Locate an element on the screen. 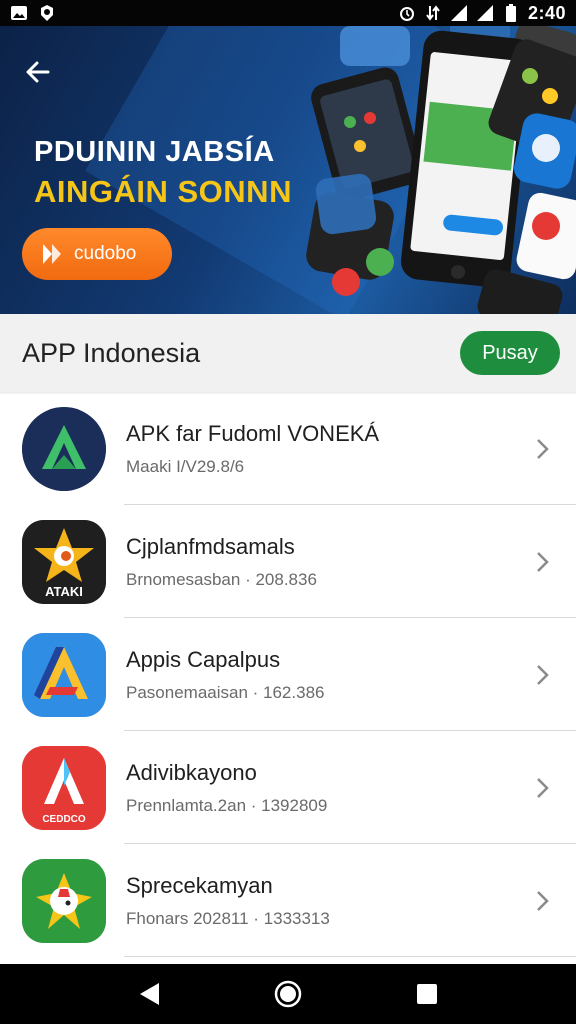 This screenshot has width=576, height=1024. recents-icon is located at coordinates (426, 994).